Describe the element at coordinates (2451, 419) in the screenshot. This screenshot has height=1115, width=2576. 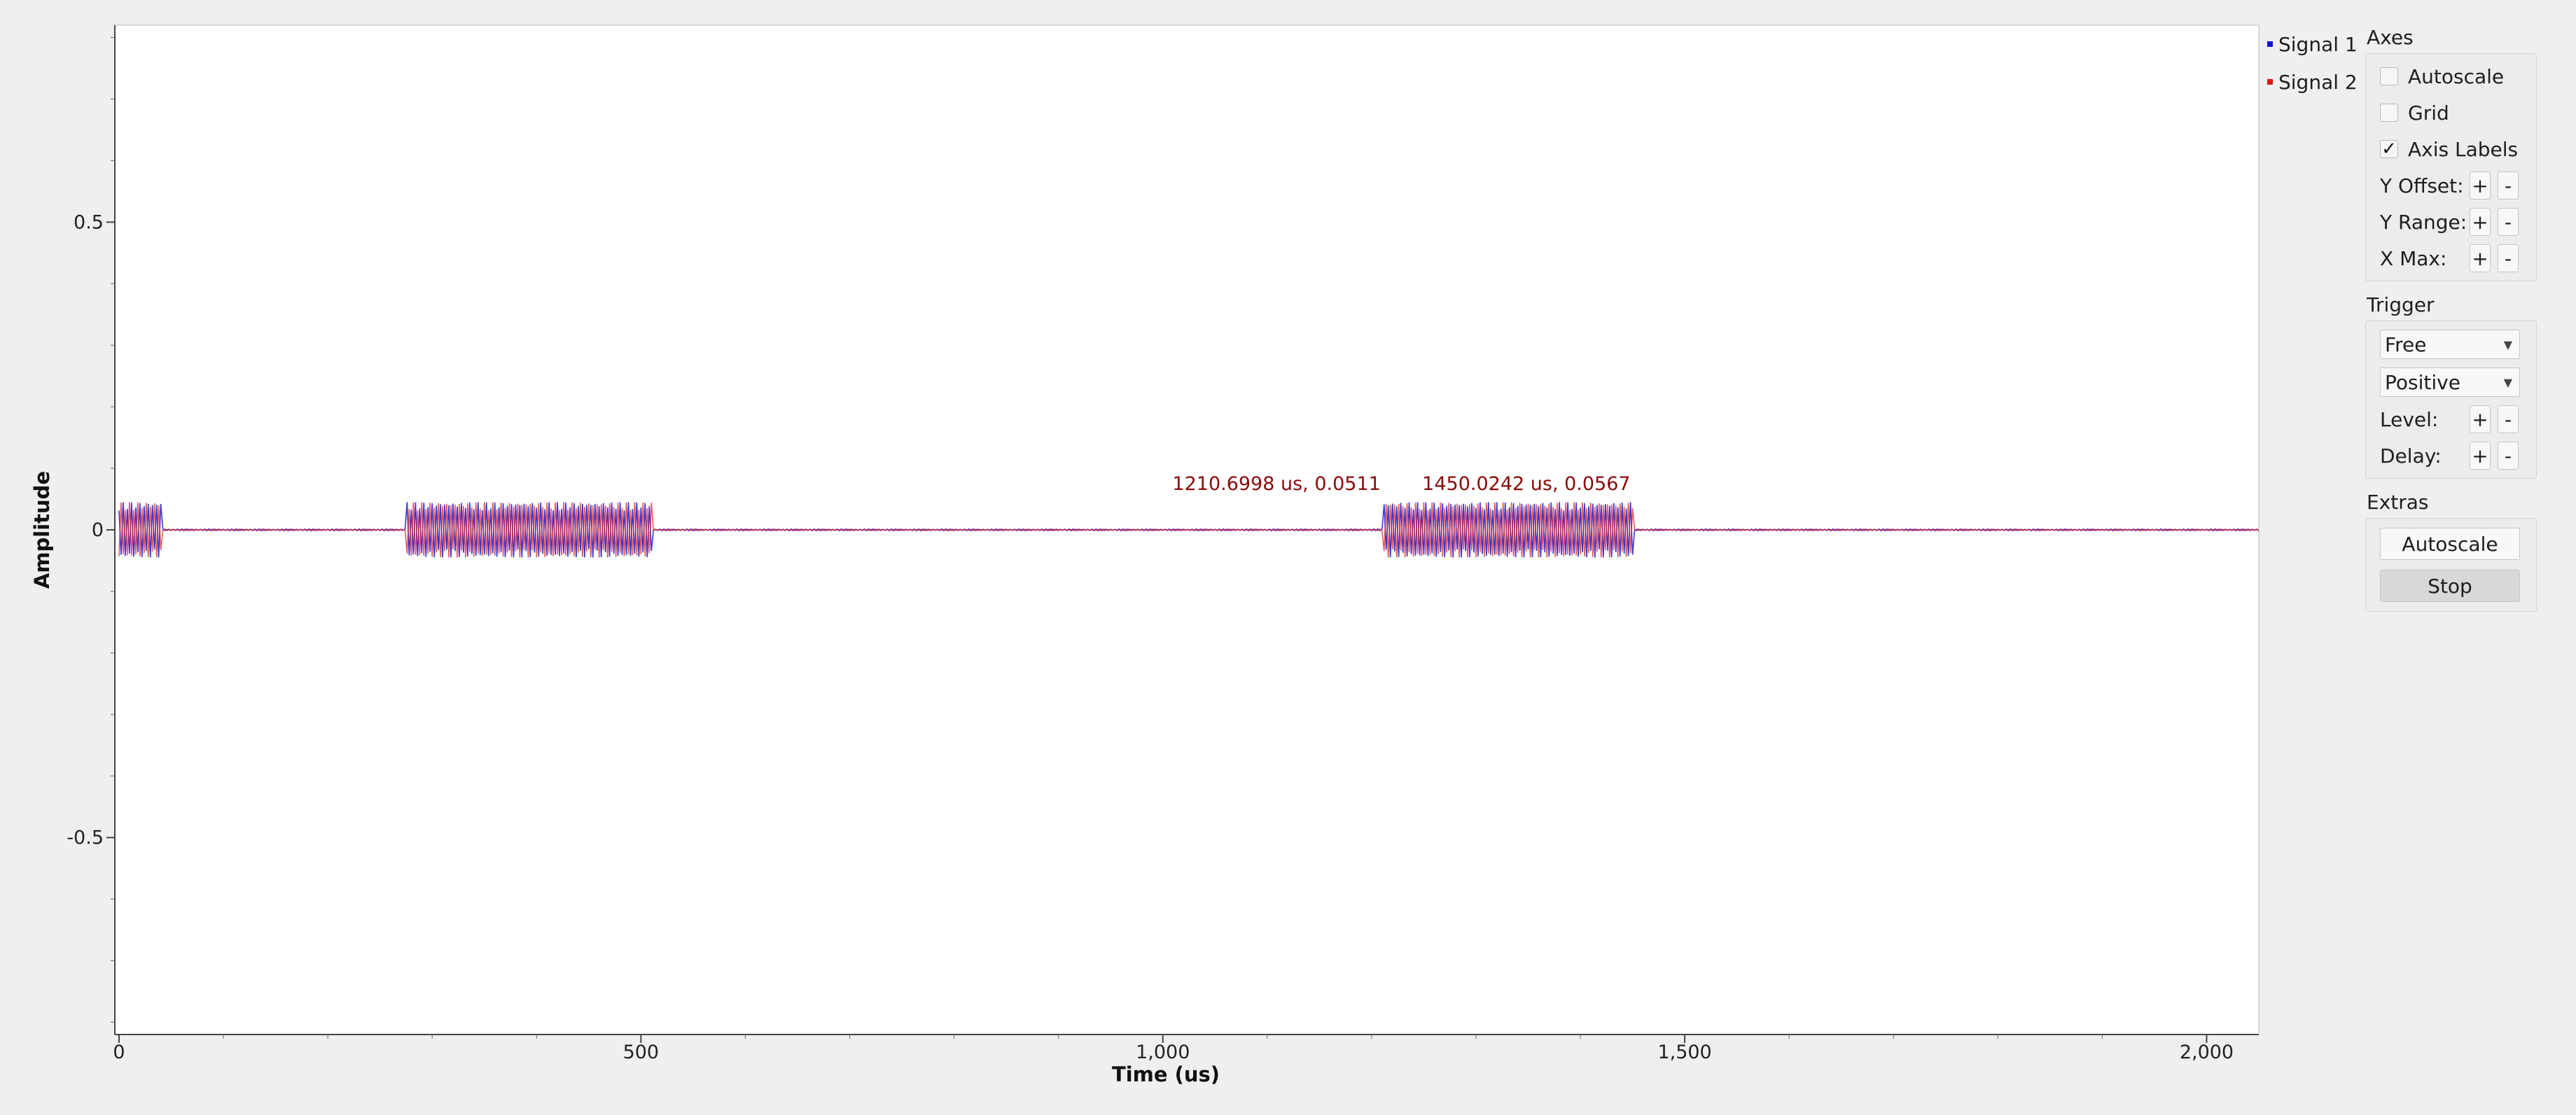
I see `trigger-level-row: Level: + -` at that location.